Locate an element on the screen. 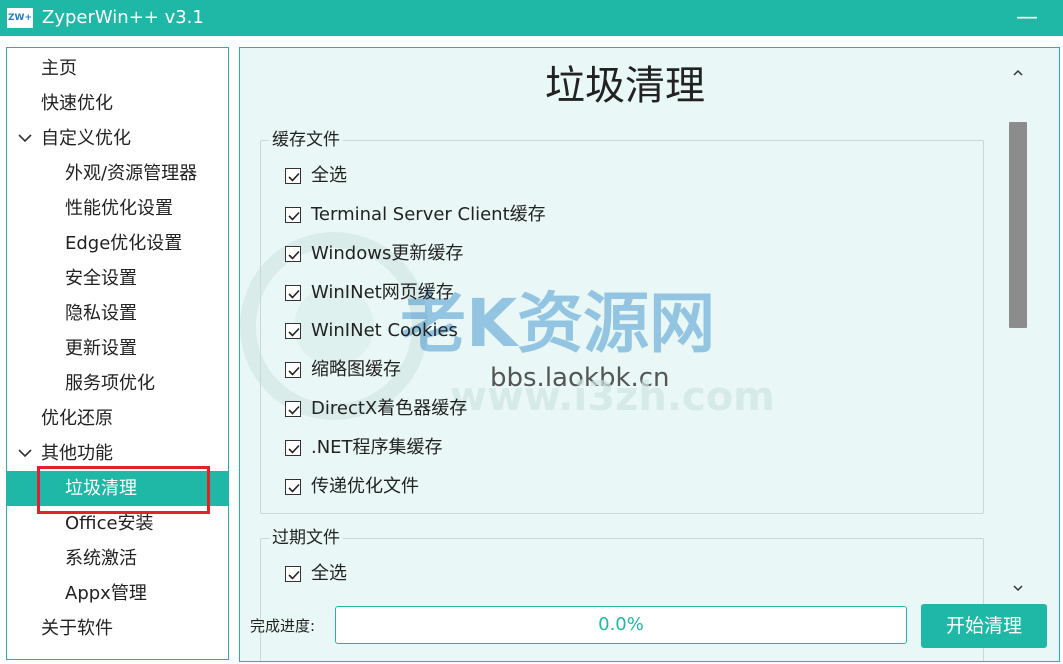 The width and height of the screenshot is (1063, 664). checkbox-label: .NET程序集缓存 is located at coordinates (377, 447).